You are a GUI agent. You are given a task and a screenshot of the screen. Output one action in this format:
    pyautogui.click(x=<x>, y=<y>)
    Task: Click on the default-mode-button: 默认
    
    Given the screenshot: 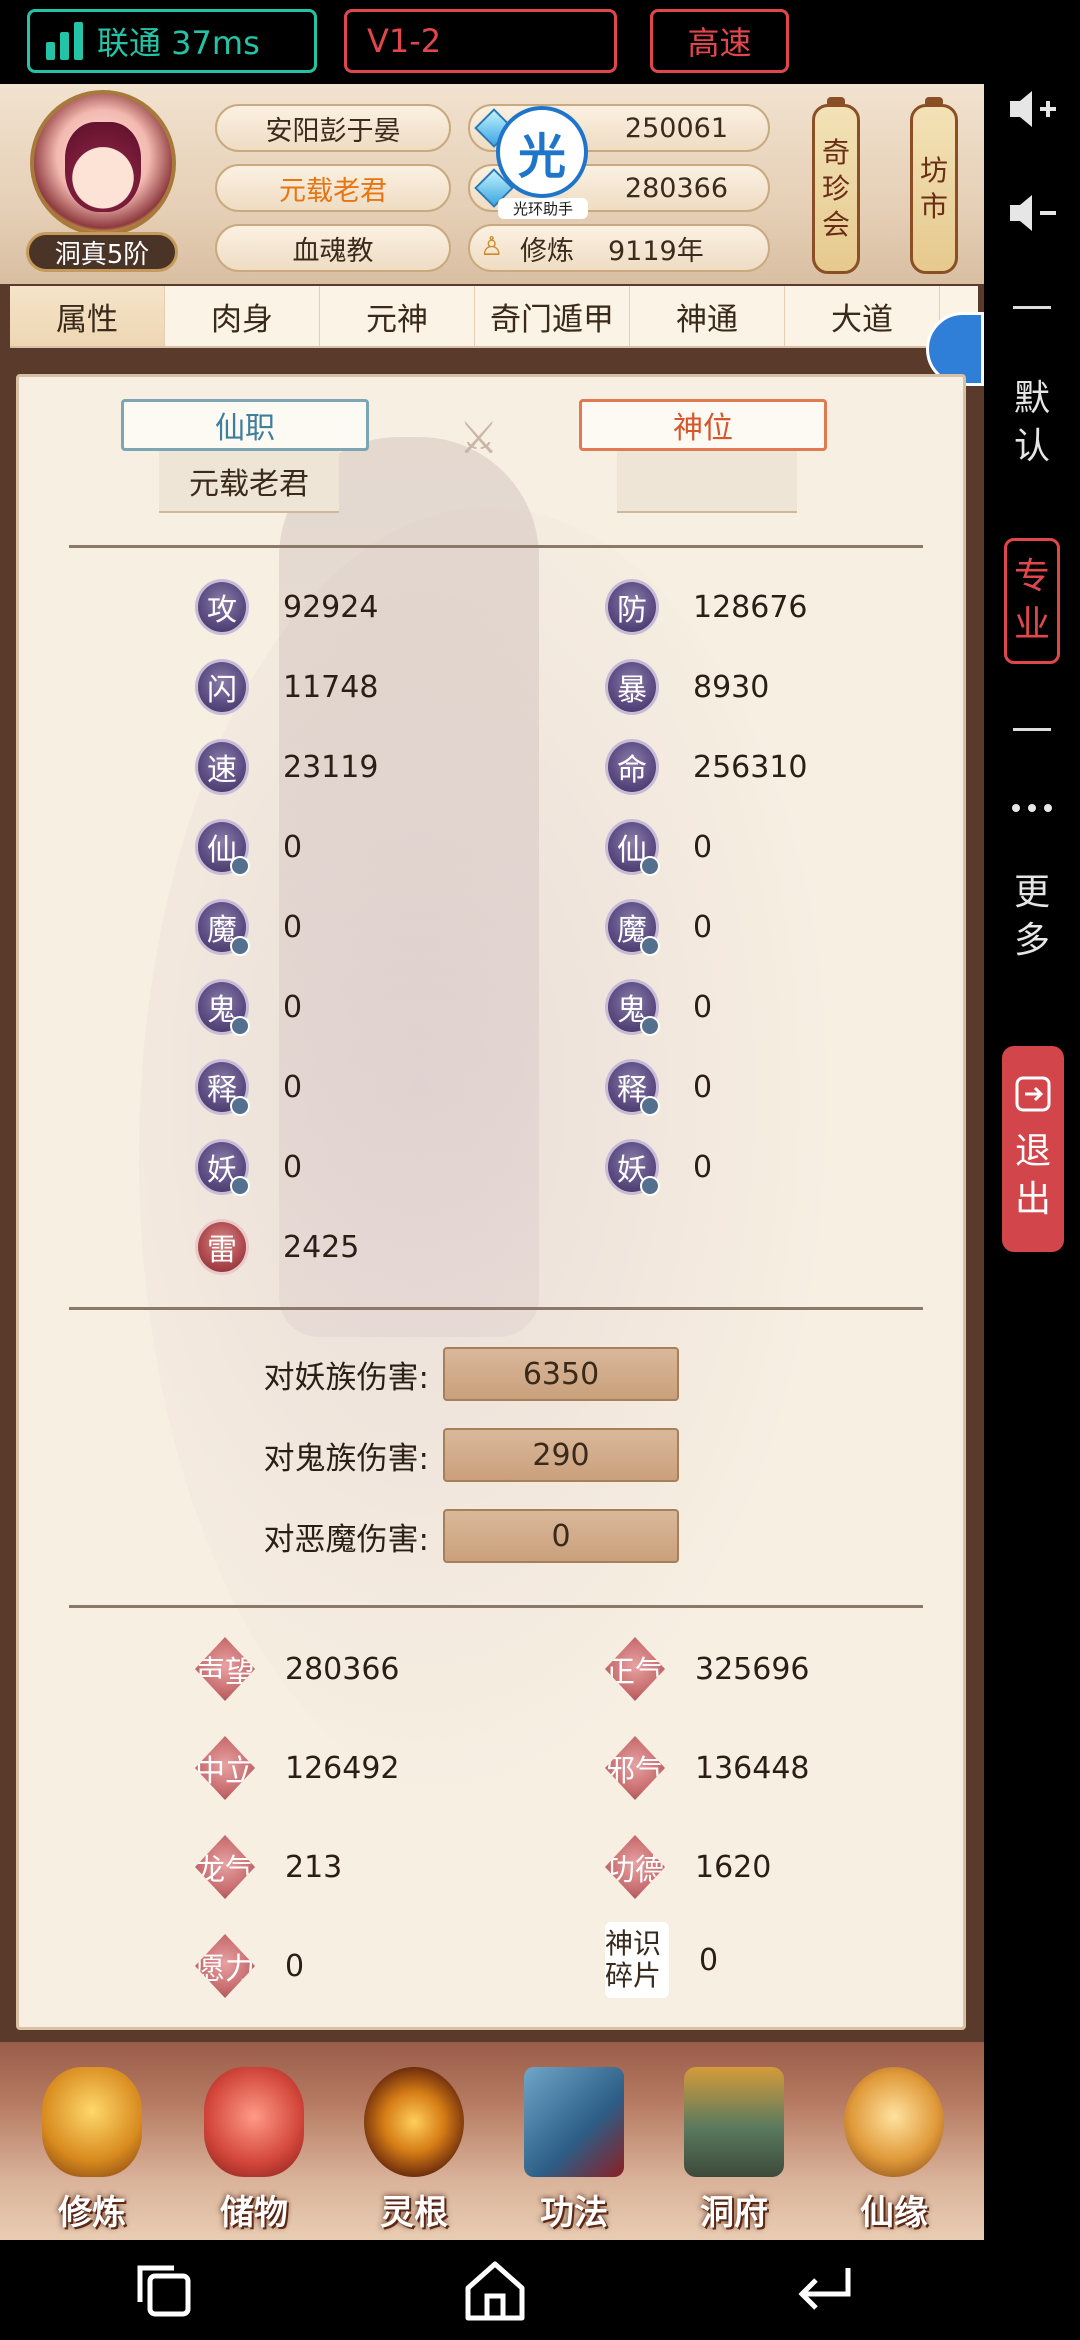 What is the action you would take?
    pyautogui.click(x=1032, y=423)
    